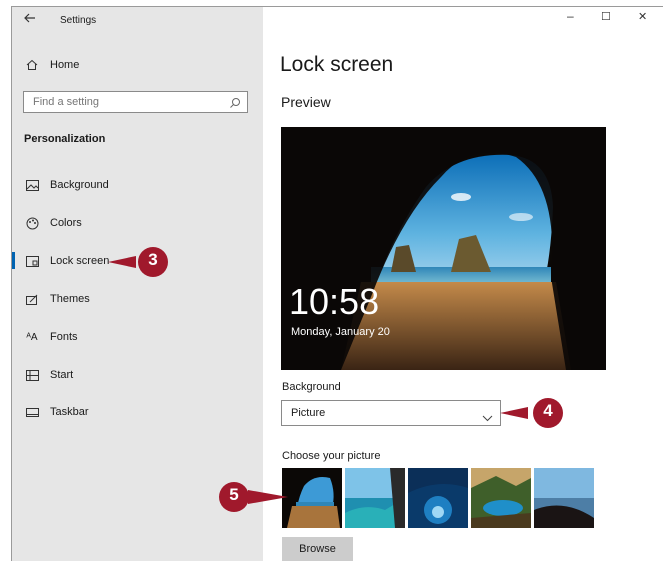 The width and height of the screenshot is (663, 561). I want to click on sidebar-item-themes: Themes, so click(57, 299).